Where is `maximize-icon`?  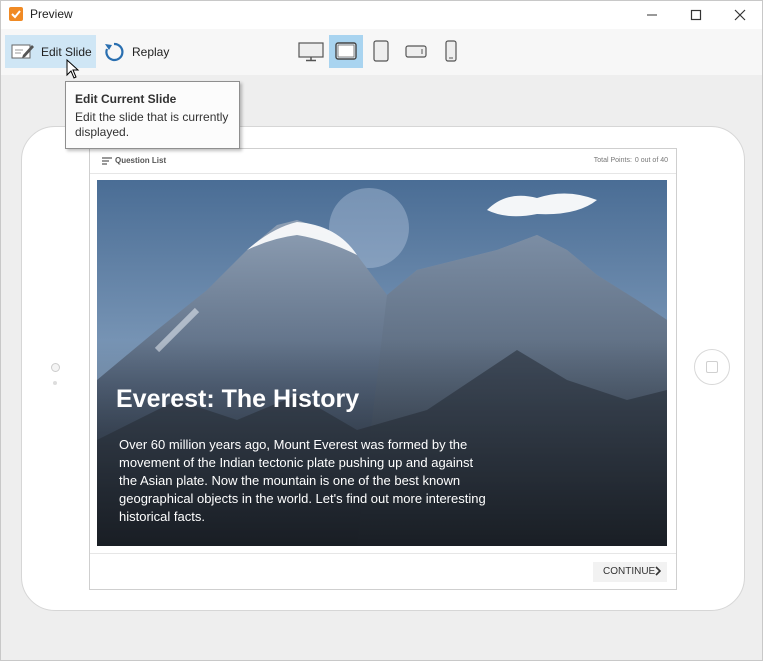
maximize-icon is located at coordinates (696, 15).